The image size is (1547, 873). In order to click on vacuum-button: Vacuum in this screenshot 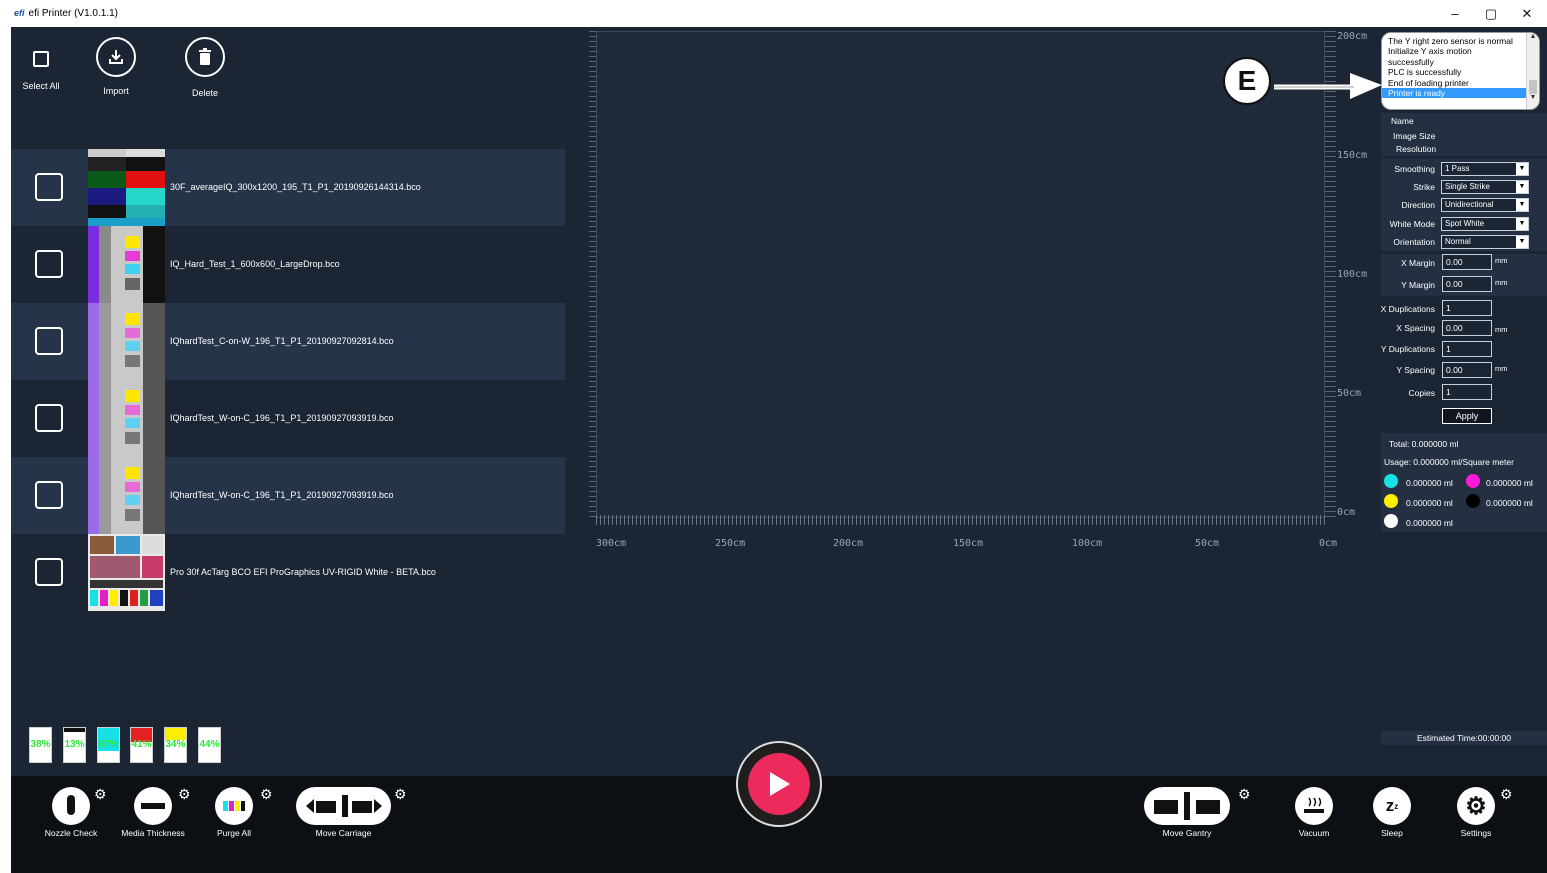, I will do `click(1314, 812)`.